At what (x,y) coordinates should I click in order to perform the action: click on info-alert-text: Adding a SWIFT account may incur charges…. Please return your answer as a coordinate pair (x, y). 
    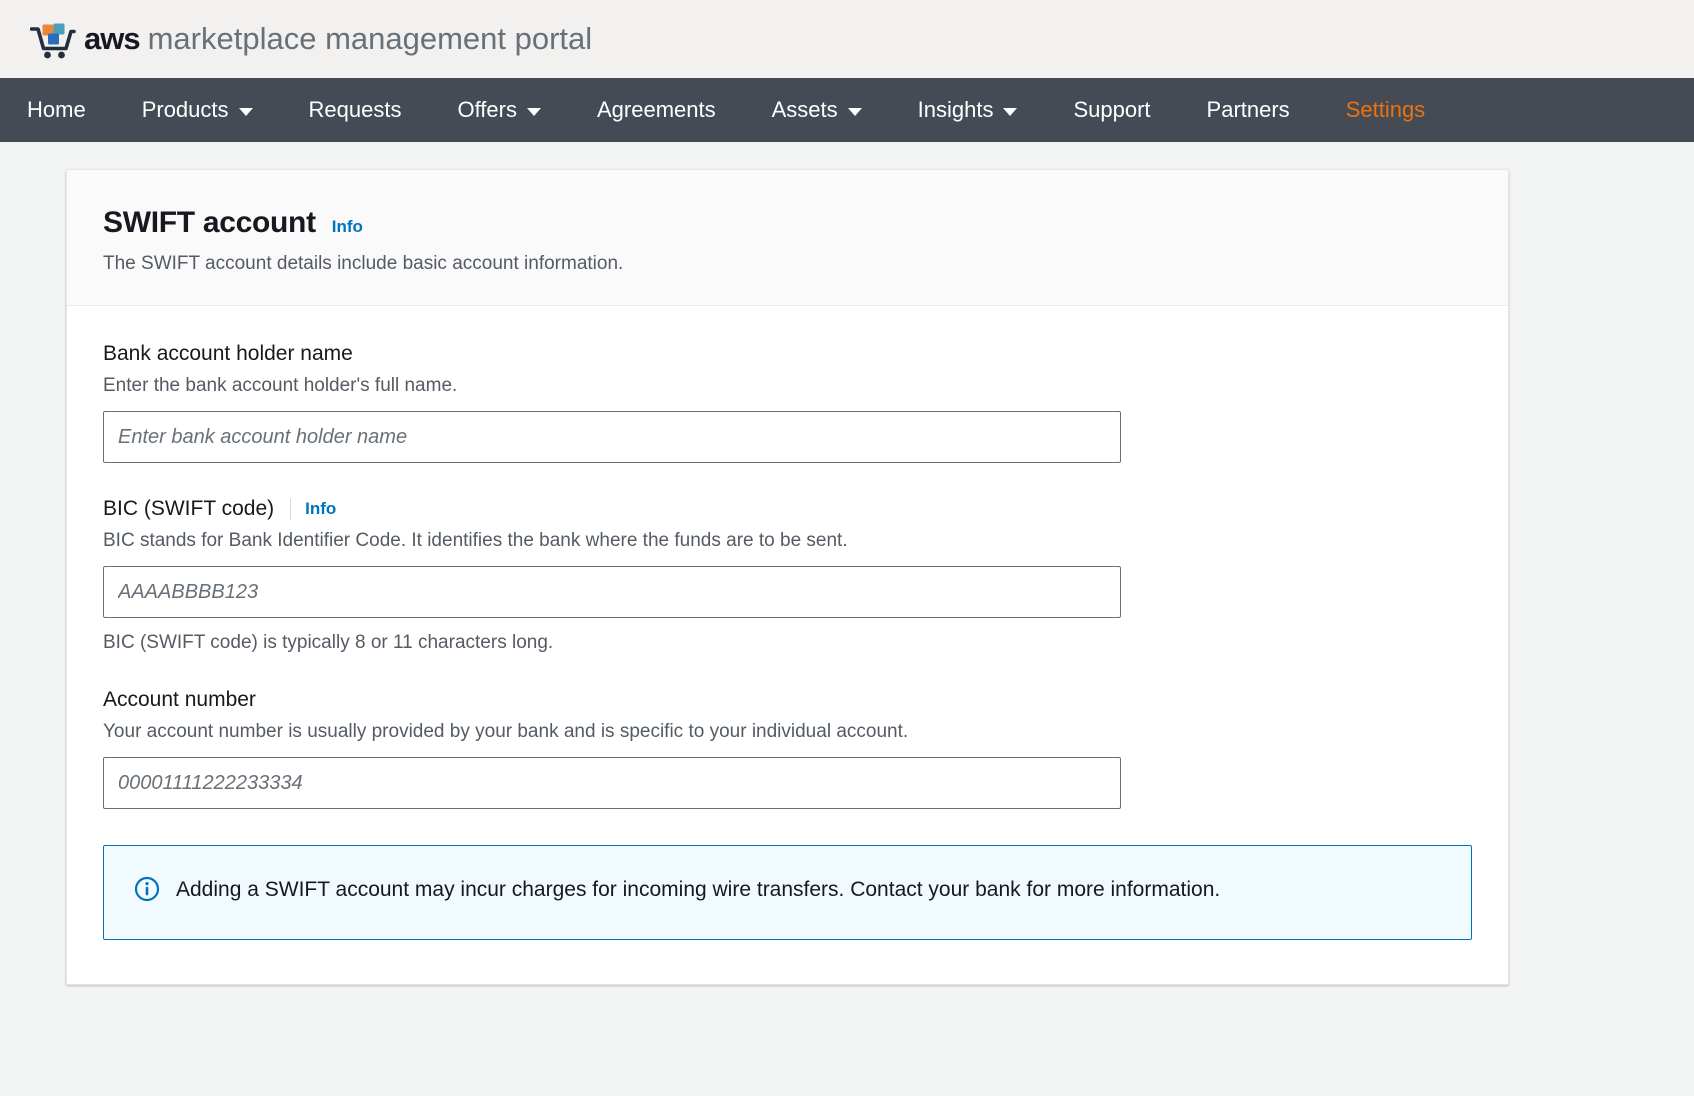
    Looking at the image, I should click on (698, 889).